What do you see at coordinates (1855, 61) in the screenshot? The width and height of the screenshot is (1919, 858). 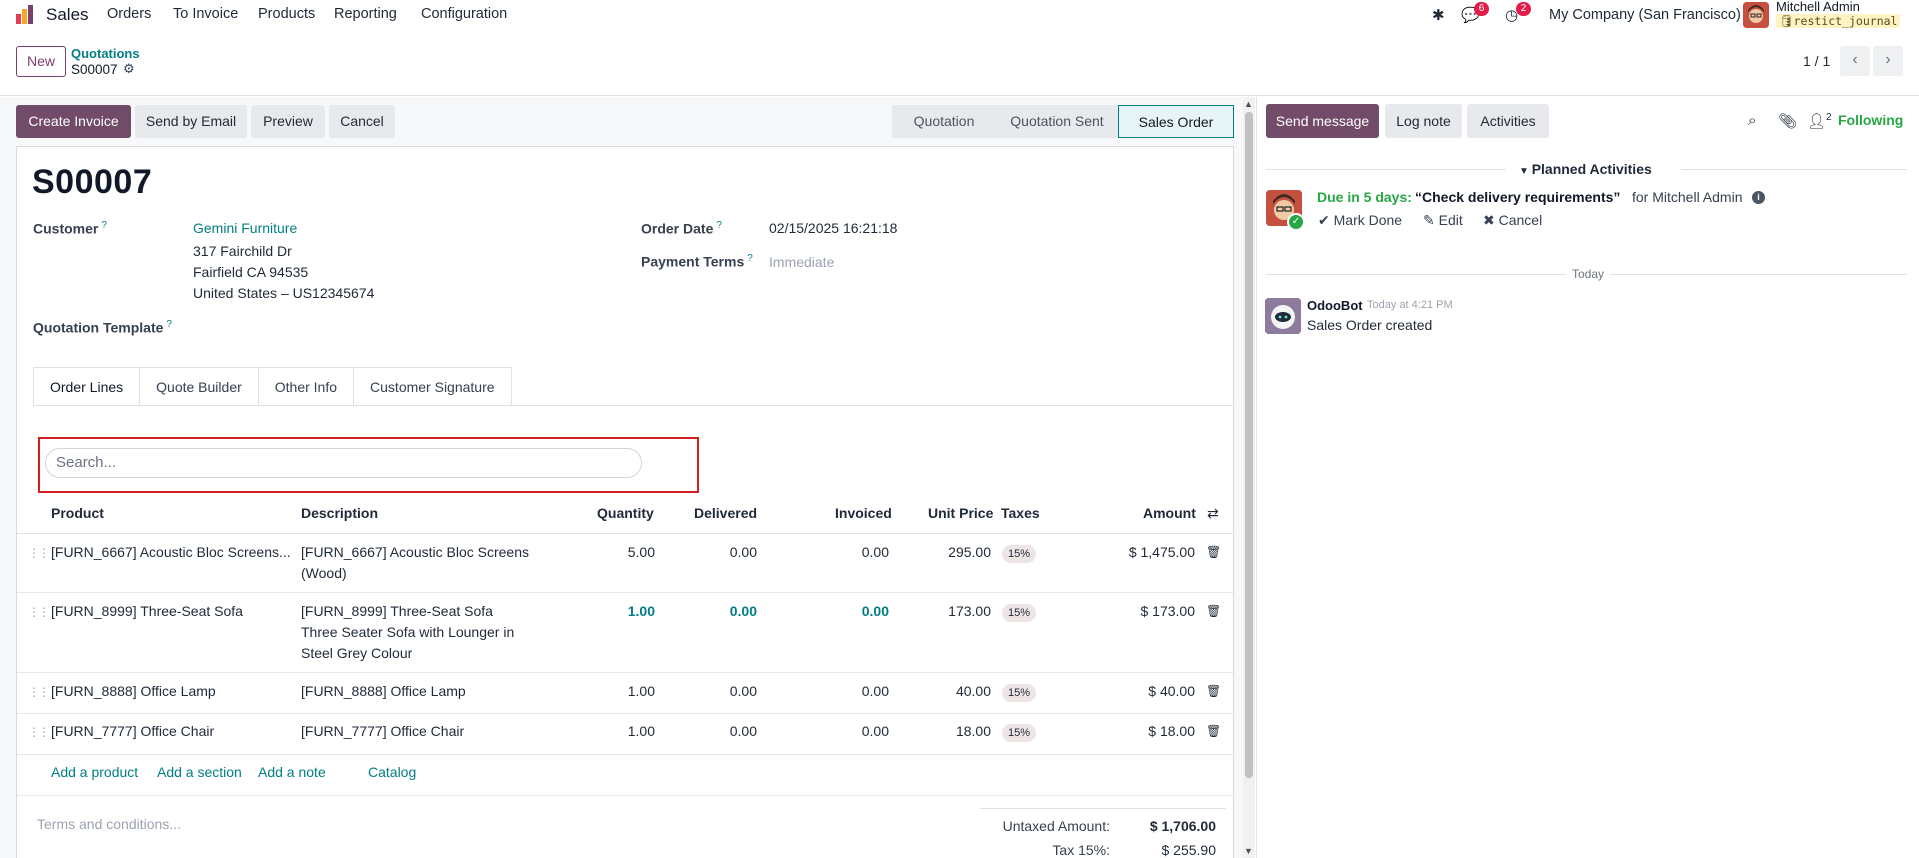 I see `pager-previous-button: ‹` at bounding box center [1855, 61].